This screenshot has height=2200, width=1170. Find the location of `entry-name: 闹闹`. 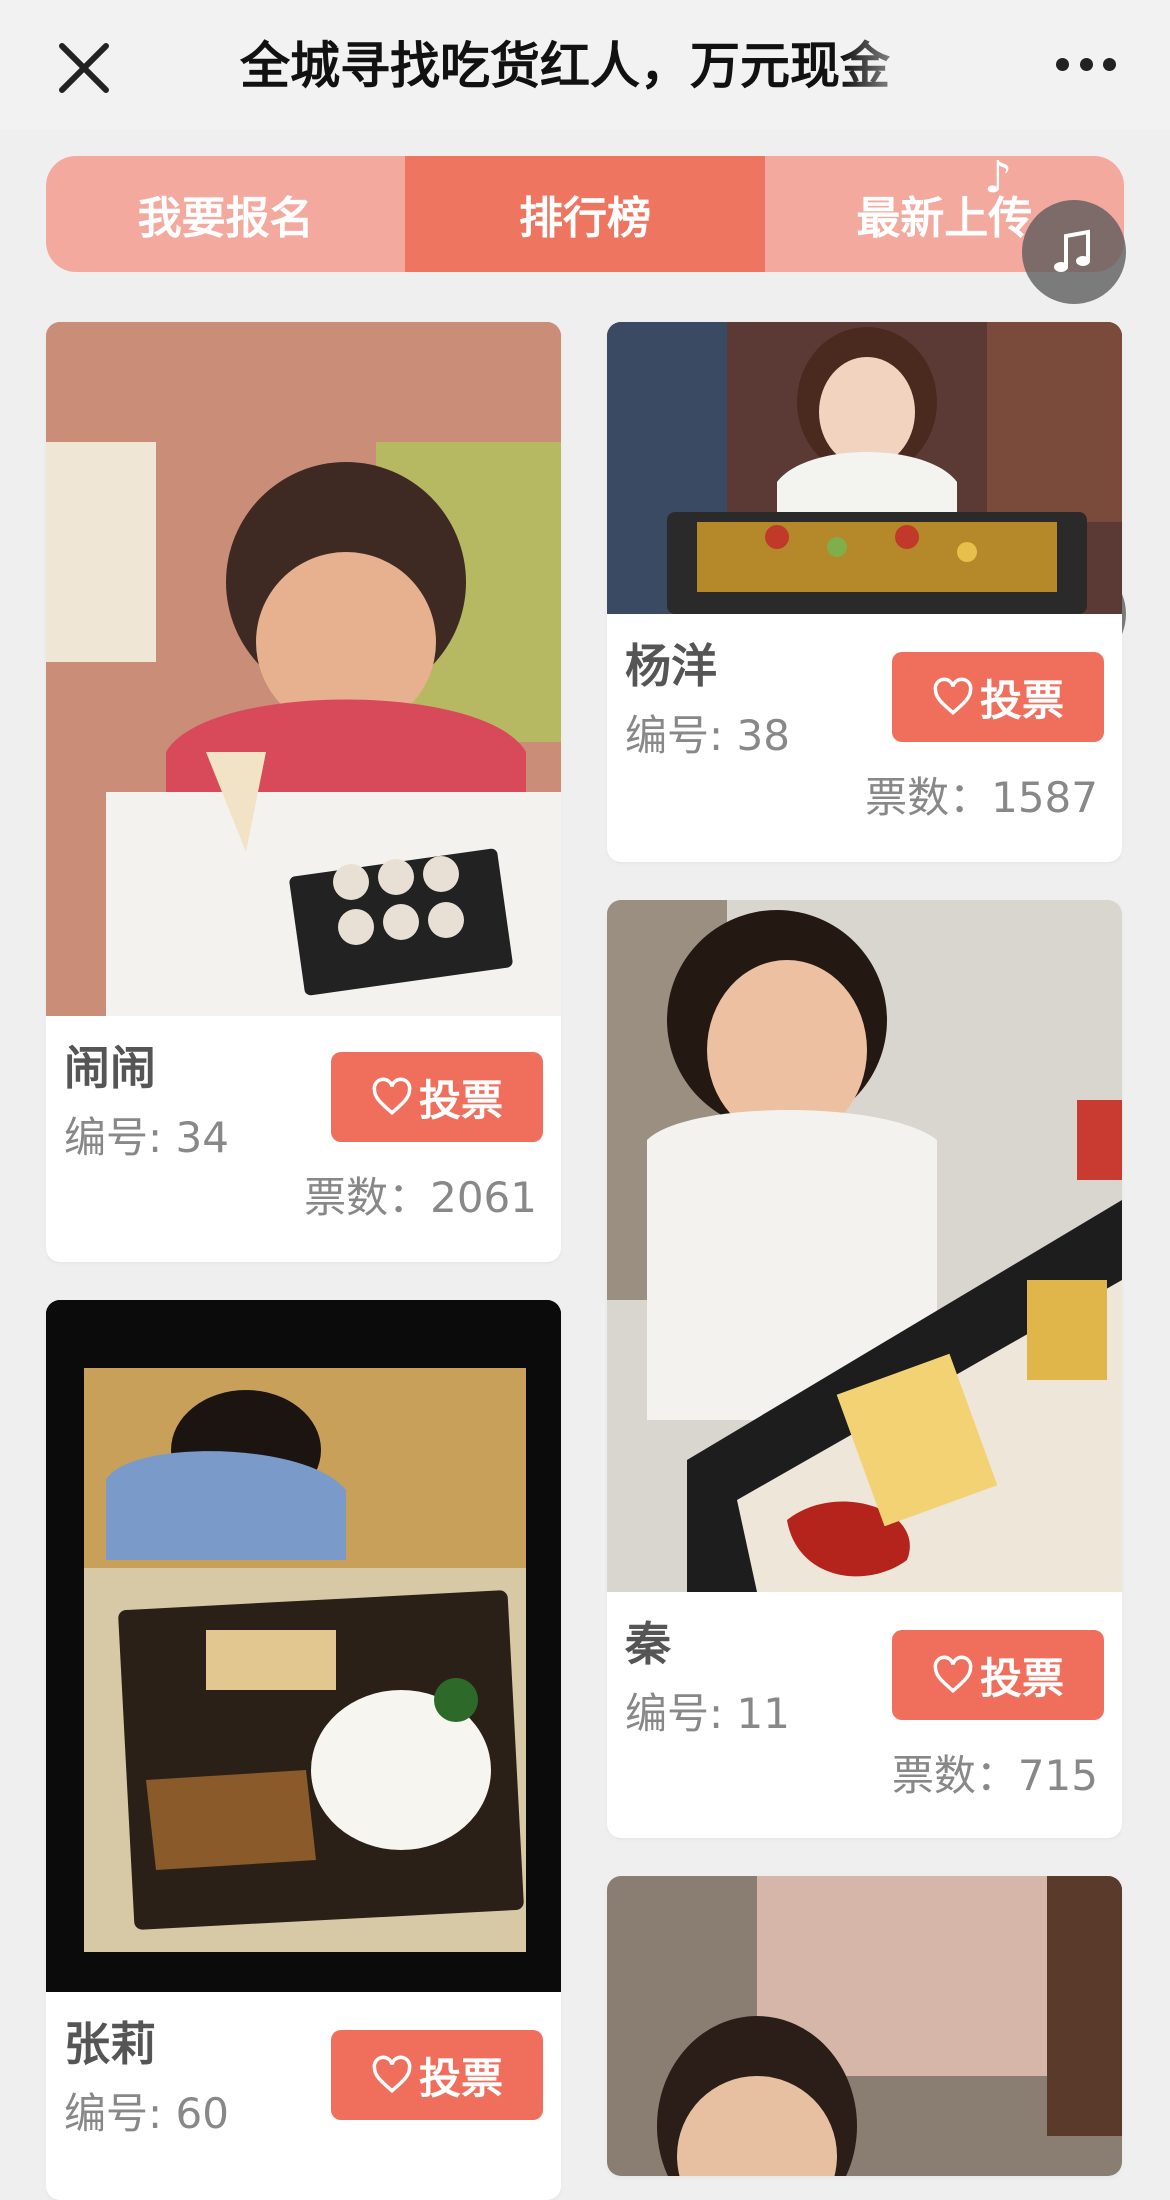

entry-name: 闹闹 is located at coordinates (110, 1068).